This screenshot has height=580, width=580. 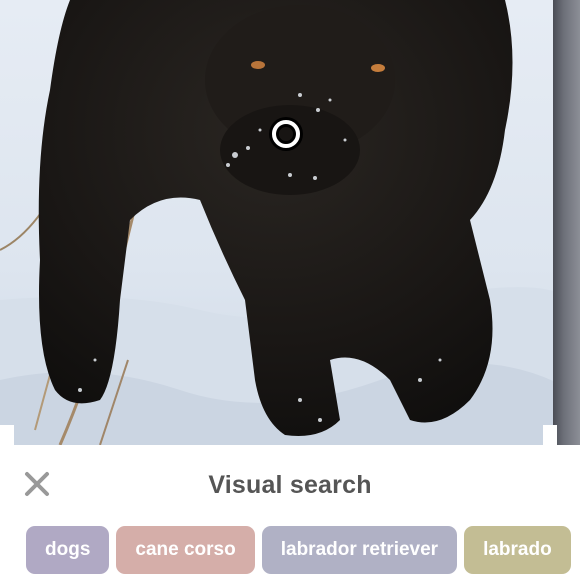 What do you see at coordinates (517, 550) in the screenshot?
I see `chip-labrado: labrado` at bounding box center [517, 550].